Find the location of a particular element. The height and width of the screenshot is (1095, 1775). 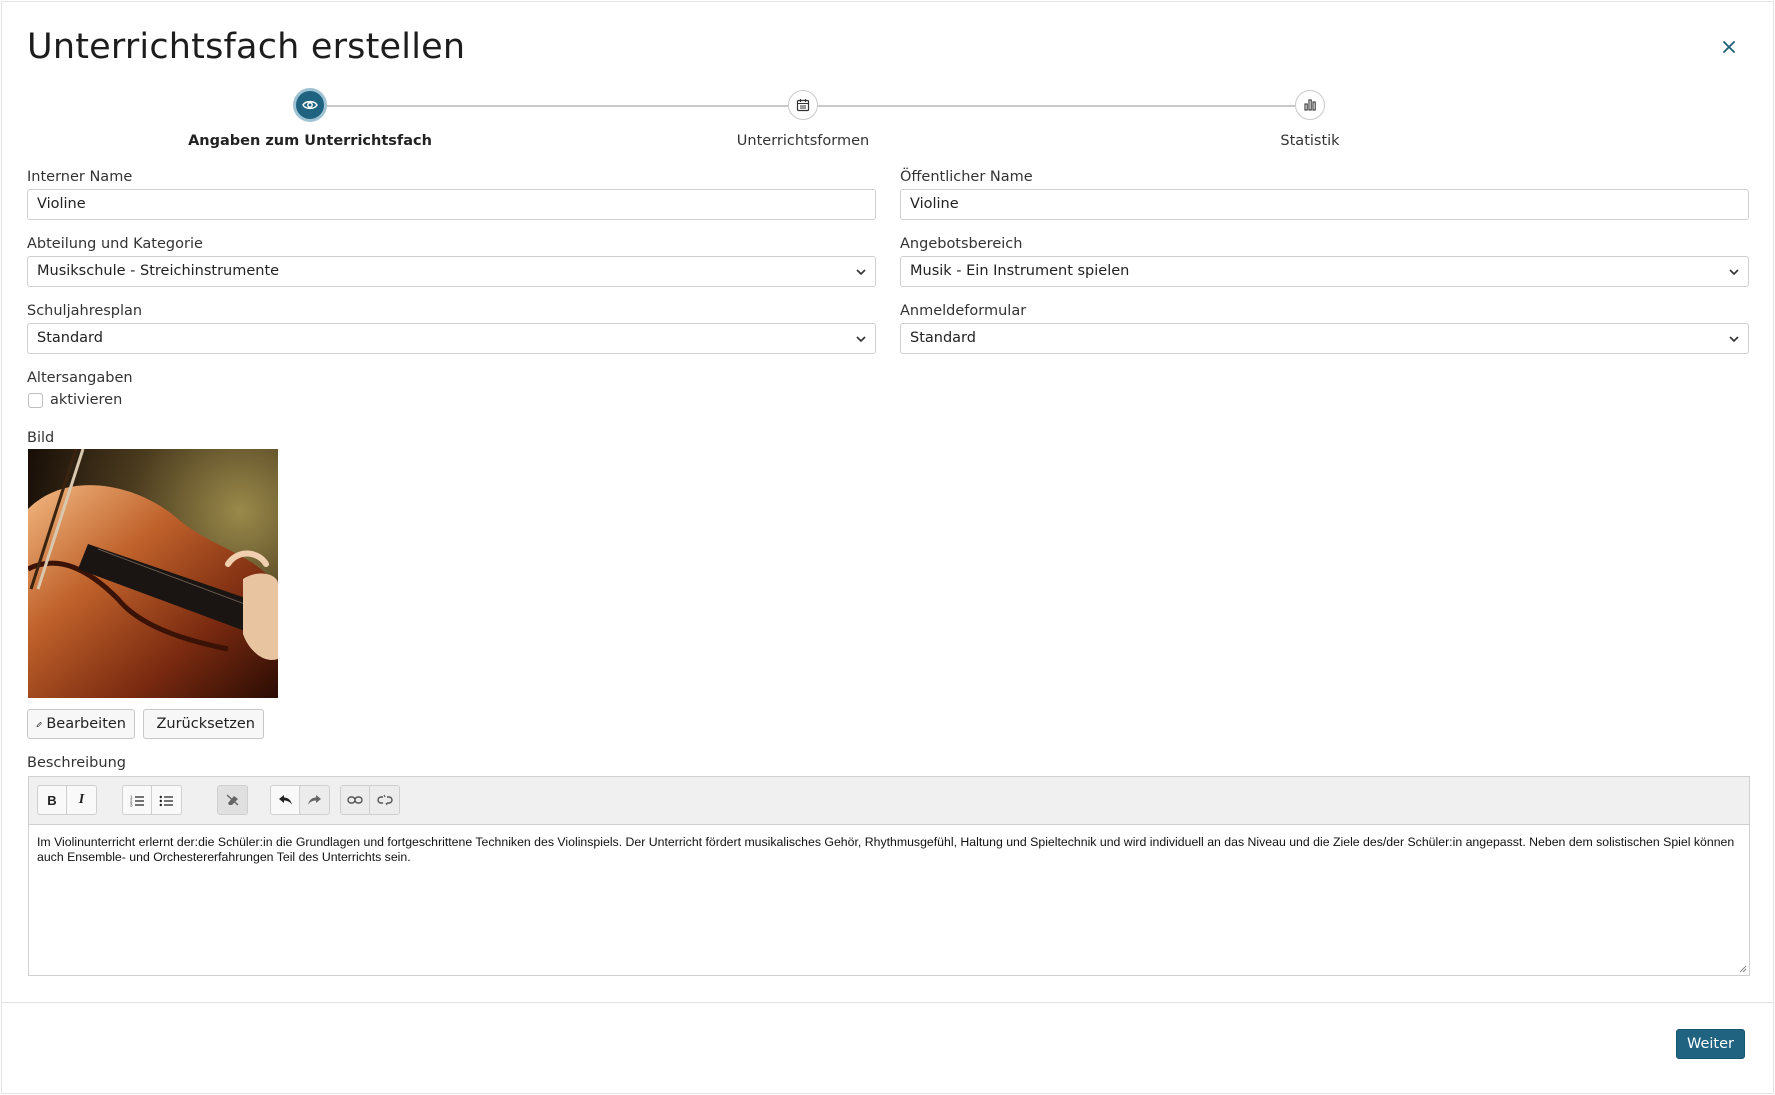

italic-button: I is located at coordinates (81, 800).